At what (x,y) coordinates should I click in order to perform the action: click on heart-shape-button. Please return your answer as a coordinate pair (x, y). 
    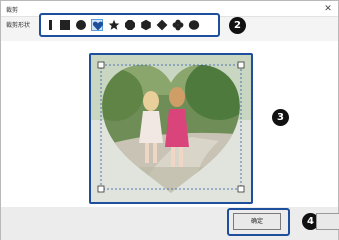
    Looking at the image, I should click on (97, 25).